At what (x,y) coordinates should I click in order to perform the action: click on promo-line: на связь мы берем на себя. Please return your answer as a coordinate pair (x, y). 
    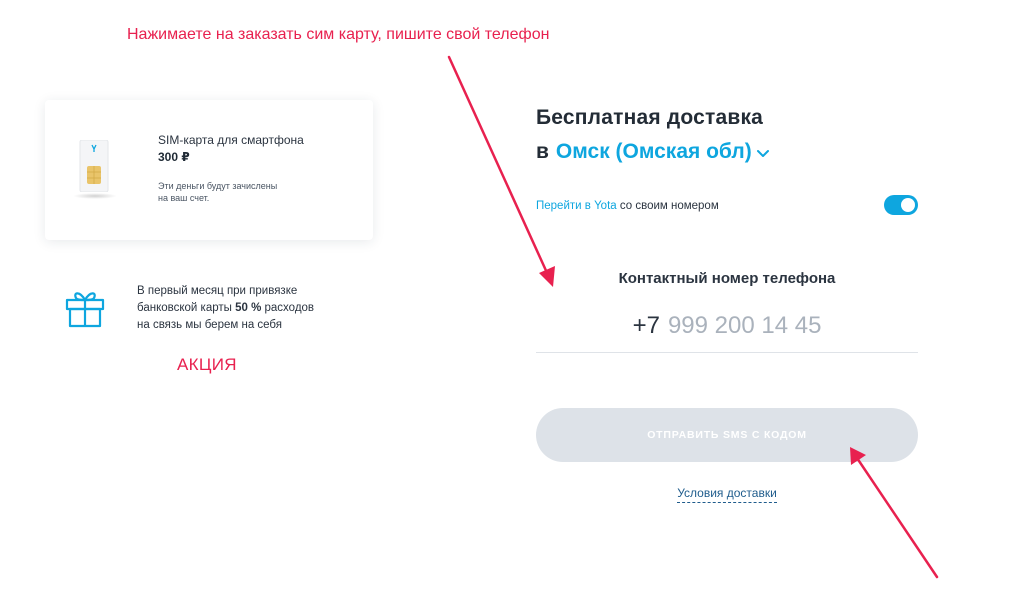
    Looking at the image, I should click on (209, 325).